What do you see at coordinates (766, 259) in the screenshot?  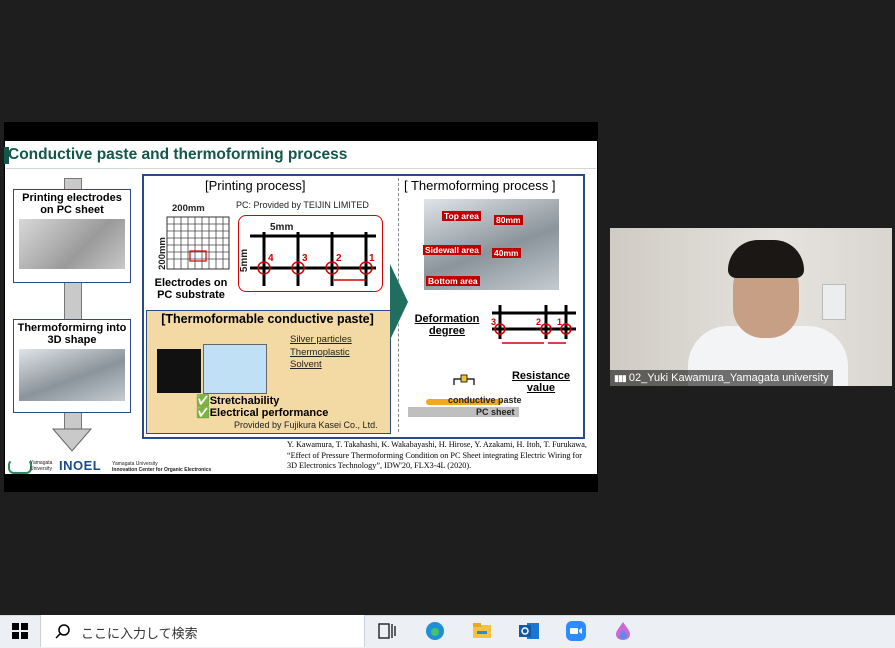 I see `person-hair` at bounding box center [766, 259].